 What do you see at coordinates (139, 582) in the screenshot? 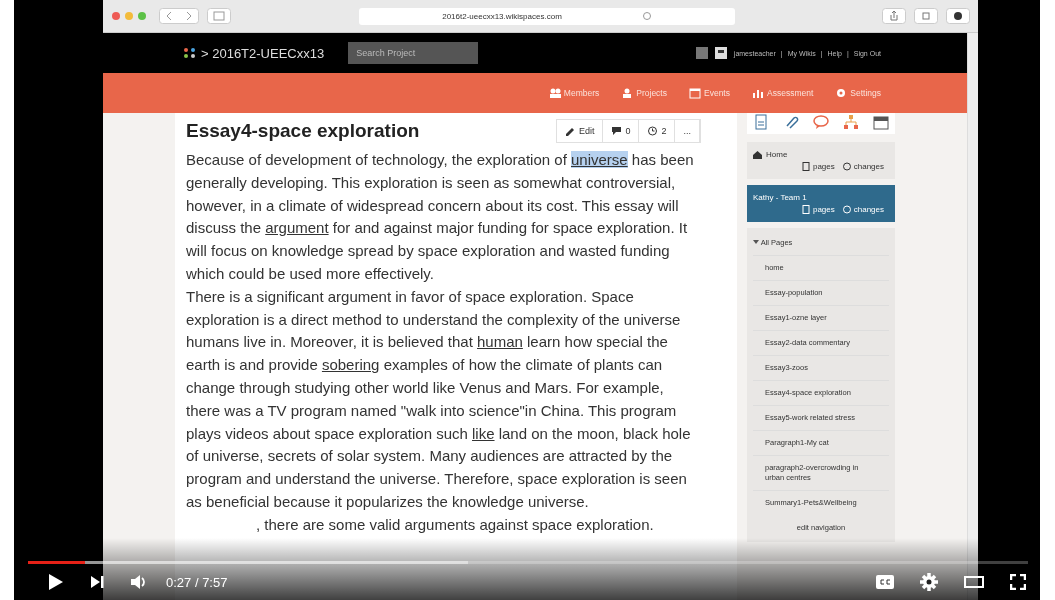
I see `volume-icon` at bounding box center [139, 582].